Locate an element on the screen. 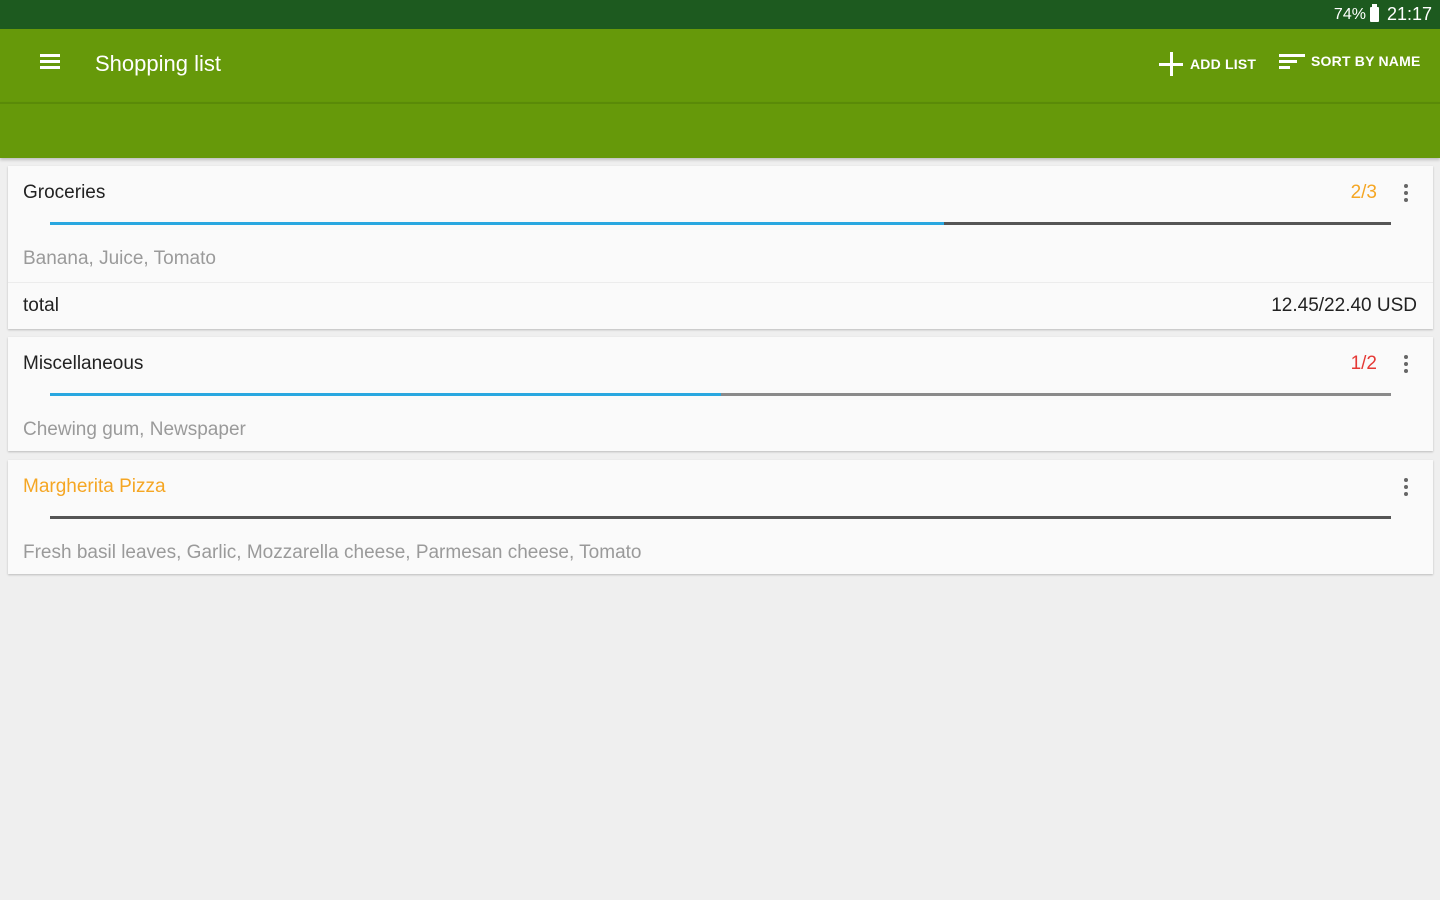 The width and height of the screenshot is (1440, 900). shopping-list-card: Miscellaneous 1/2 Chewing gum, Newspaper is located at coordinates (720, 394).